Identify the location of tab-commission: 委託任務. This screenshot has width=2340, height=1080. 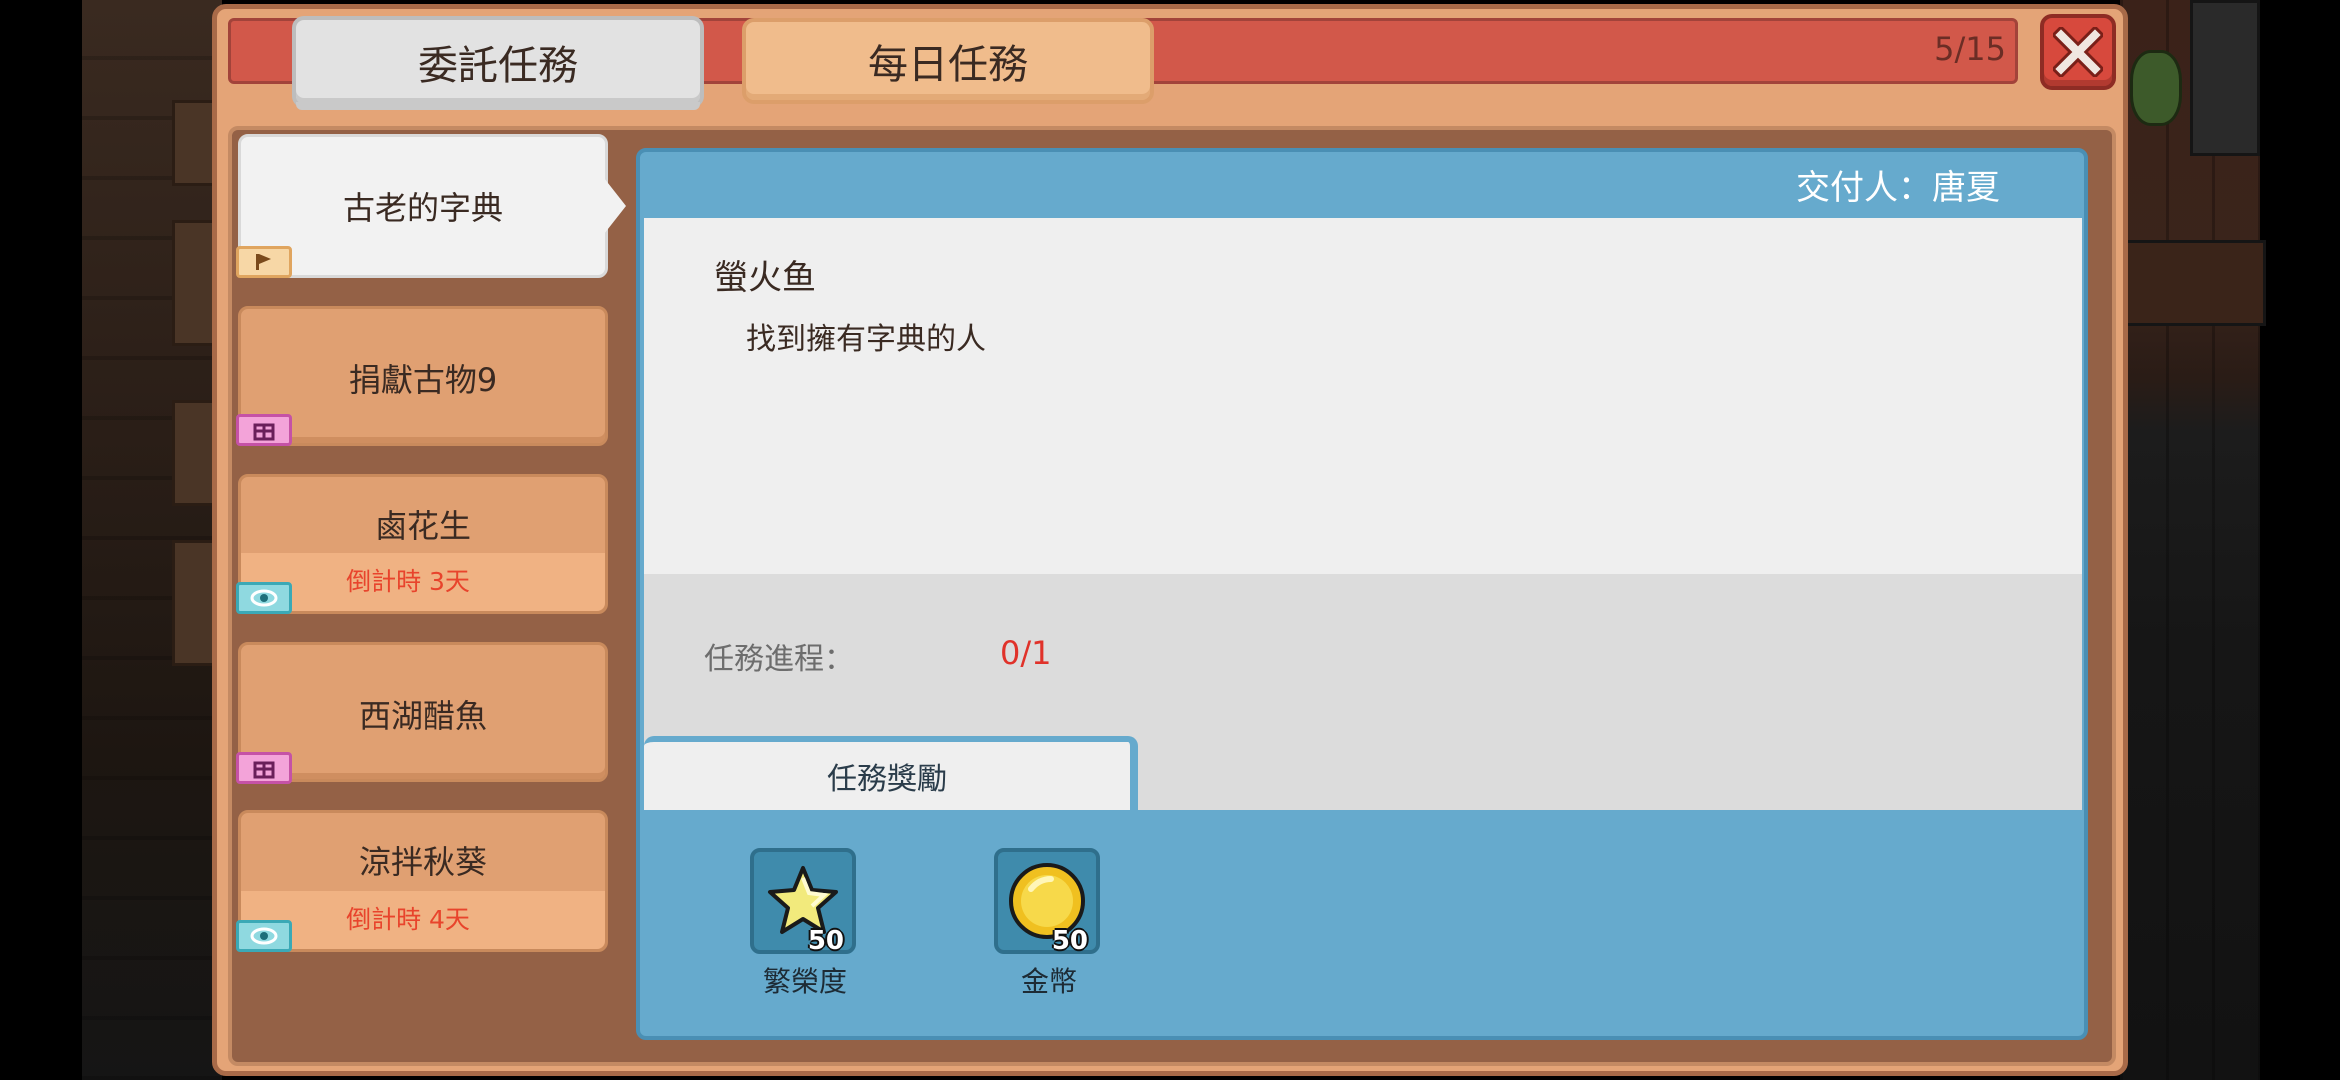
(498, 62).